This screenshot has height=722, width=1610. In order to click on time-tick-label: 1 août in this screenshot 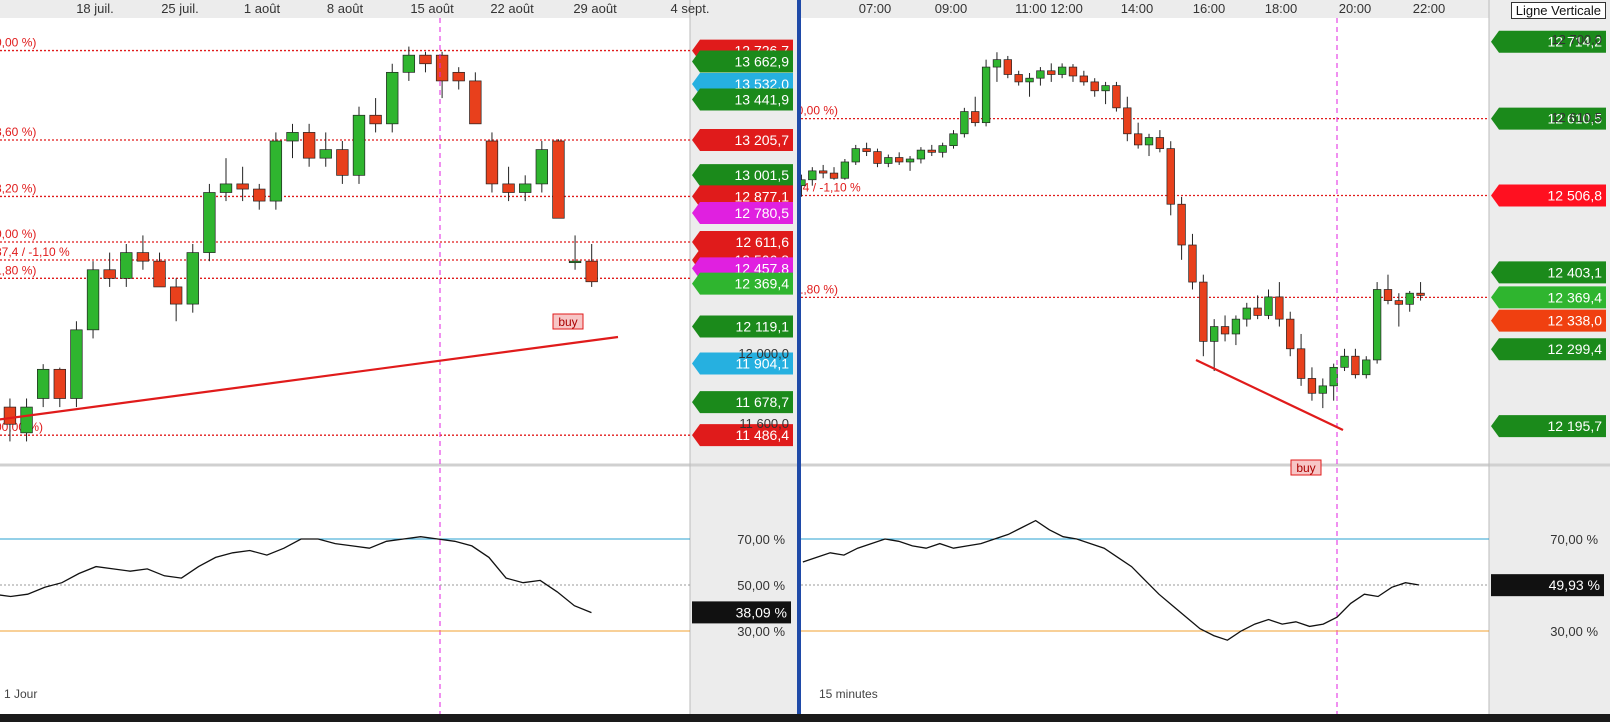, I will do `click(262, 8)`.